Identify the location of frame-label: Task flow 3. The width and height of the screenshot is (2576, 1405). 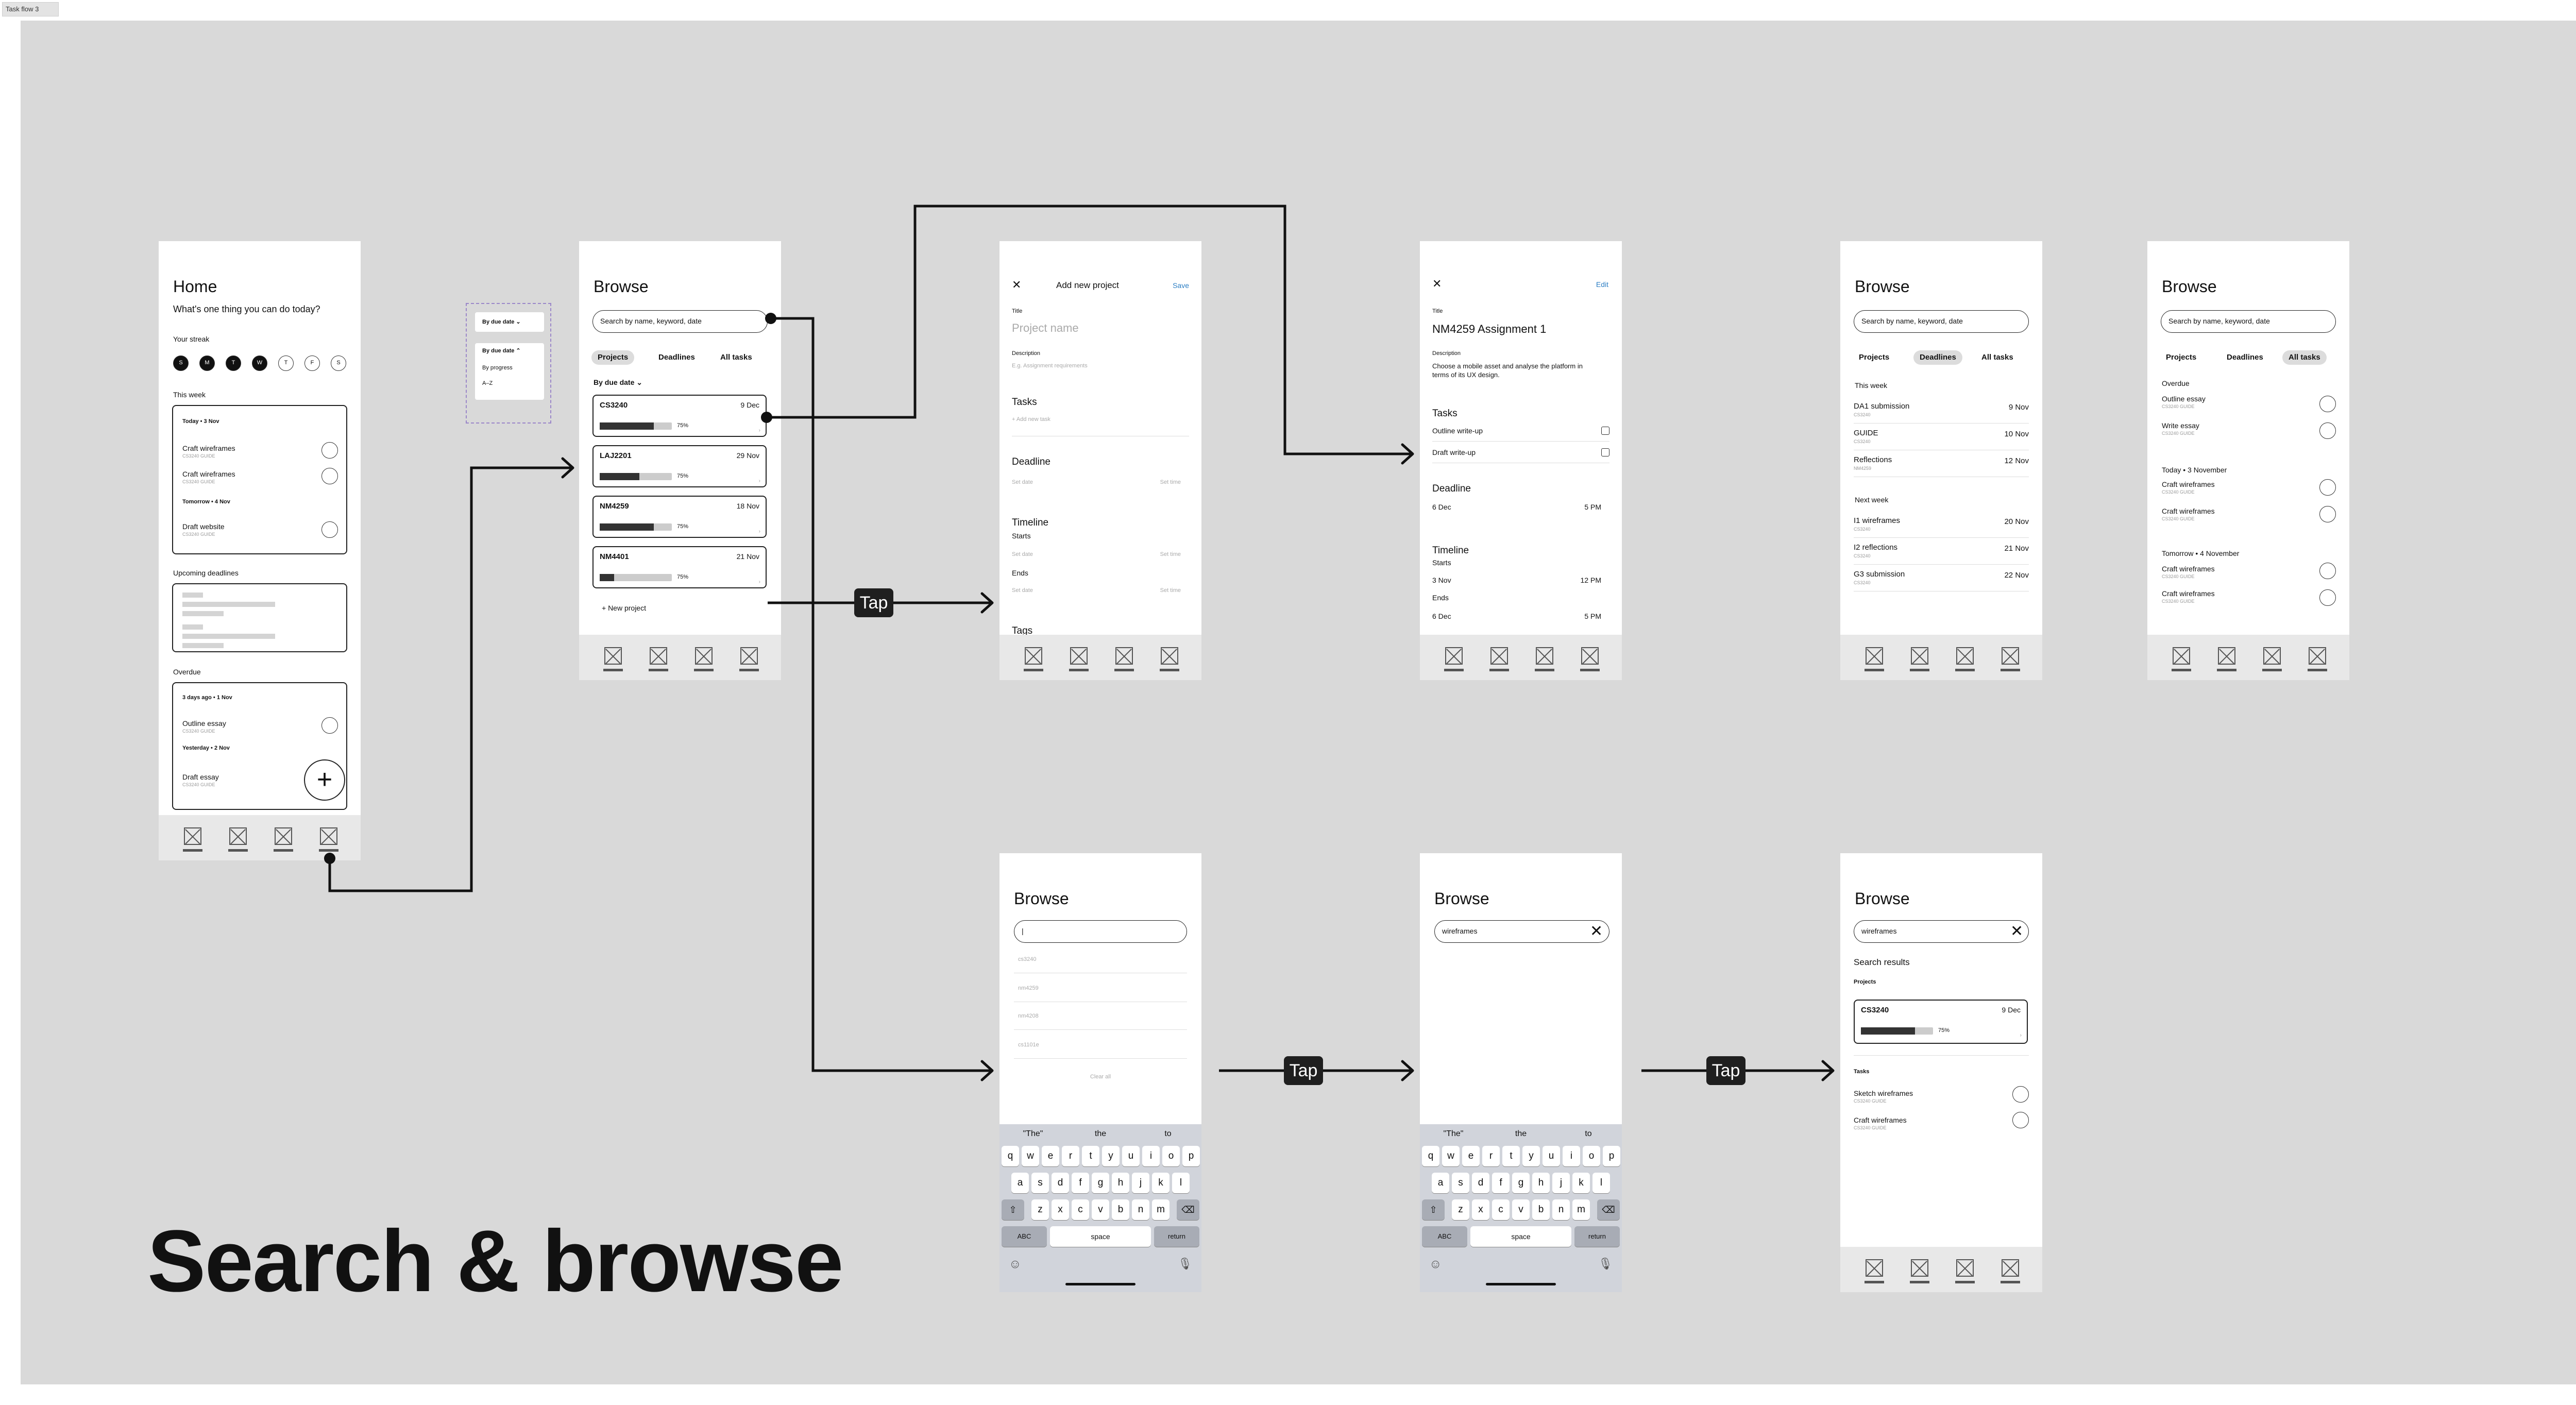
(30, 9).